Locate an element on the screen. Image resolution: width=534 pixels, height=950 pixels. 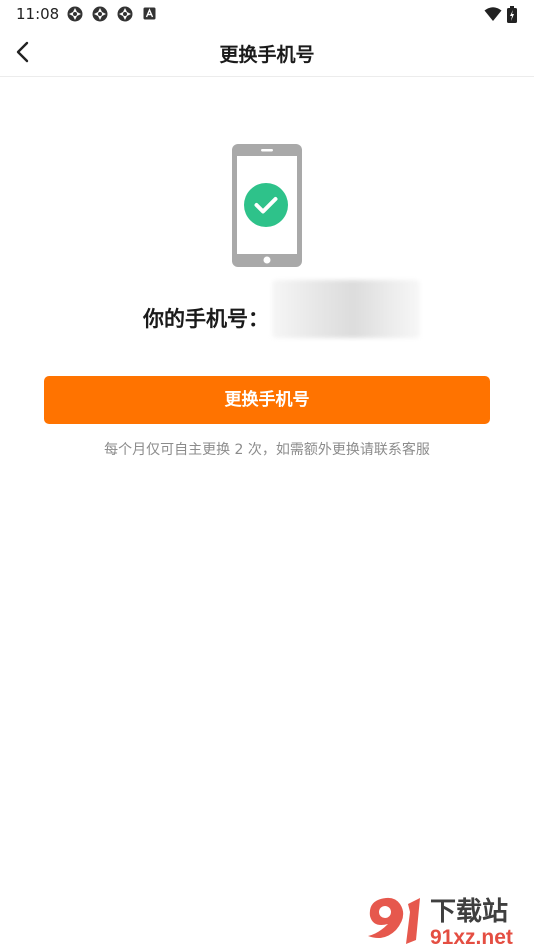
battery-charging-icon is located at coordinates (513, 14).